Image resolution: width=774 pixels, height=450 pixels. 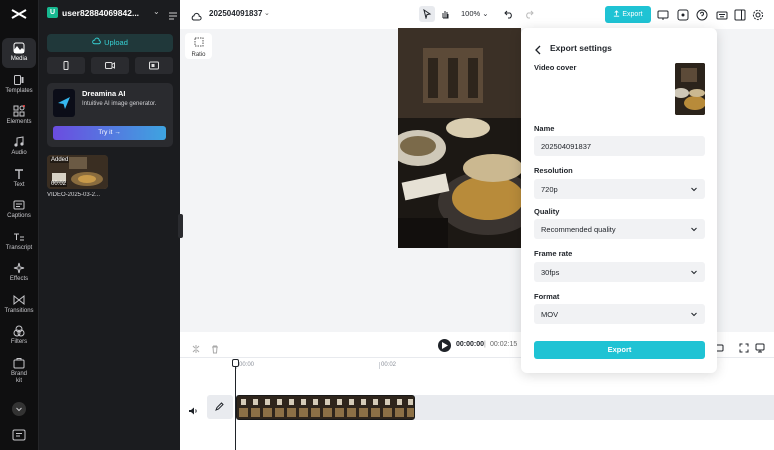 What do you see at coordinates (549, 189) in the screenshot?
I see `resolution-value: 720p` at bounding box center [549, 189].